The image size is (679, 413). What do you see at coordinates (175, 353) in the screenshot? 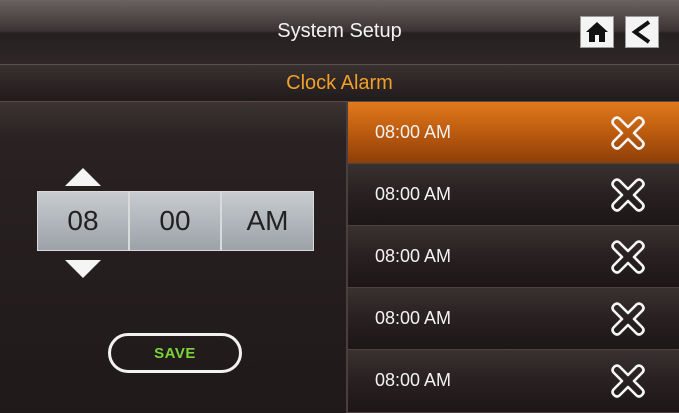
I see `save-button: SAVE` at bounding box center [175, 353].